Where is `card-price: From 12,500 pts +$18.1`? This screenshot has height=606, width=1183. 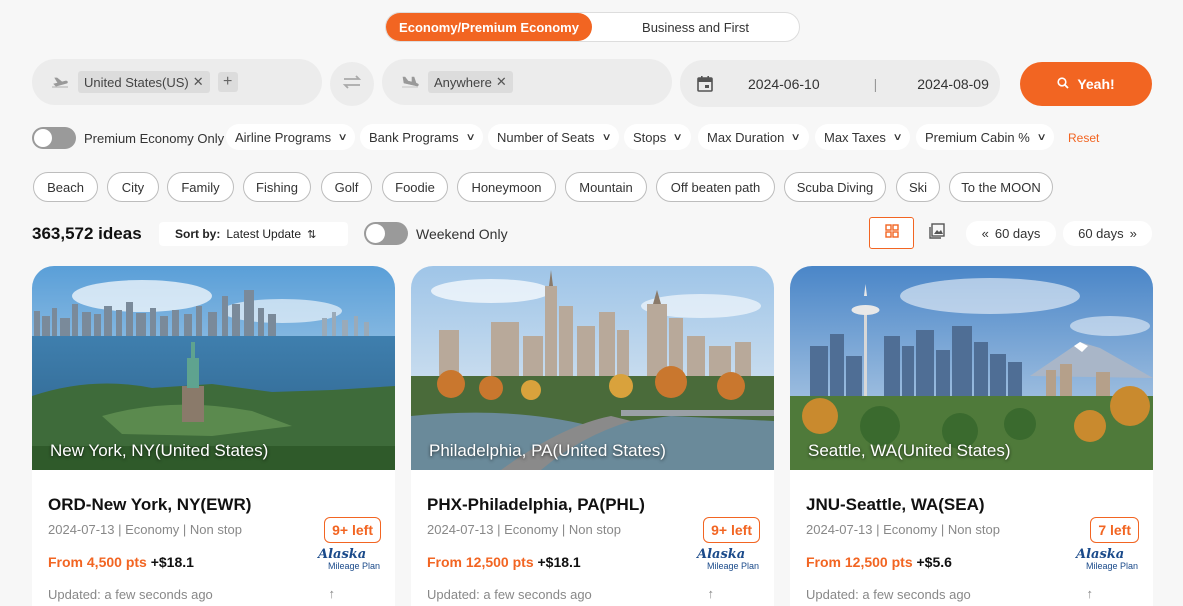 card-price: From 12,500 pts +$18.1 is located at coordinates (504, 562).